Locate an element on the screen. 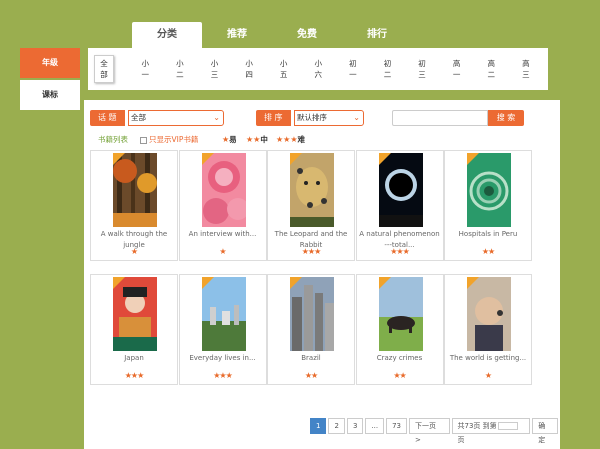  page-button-2: 2 is located at coordinates (336, 426).